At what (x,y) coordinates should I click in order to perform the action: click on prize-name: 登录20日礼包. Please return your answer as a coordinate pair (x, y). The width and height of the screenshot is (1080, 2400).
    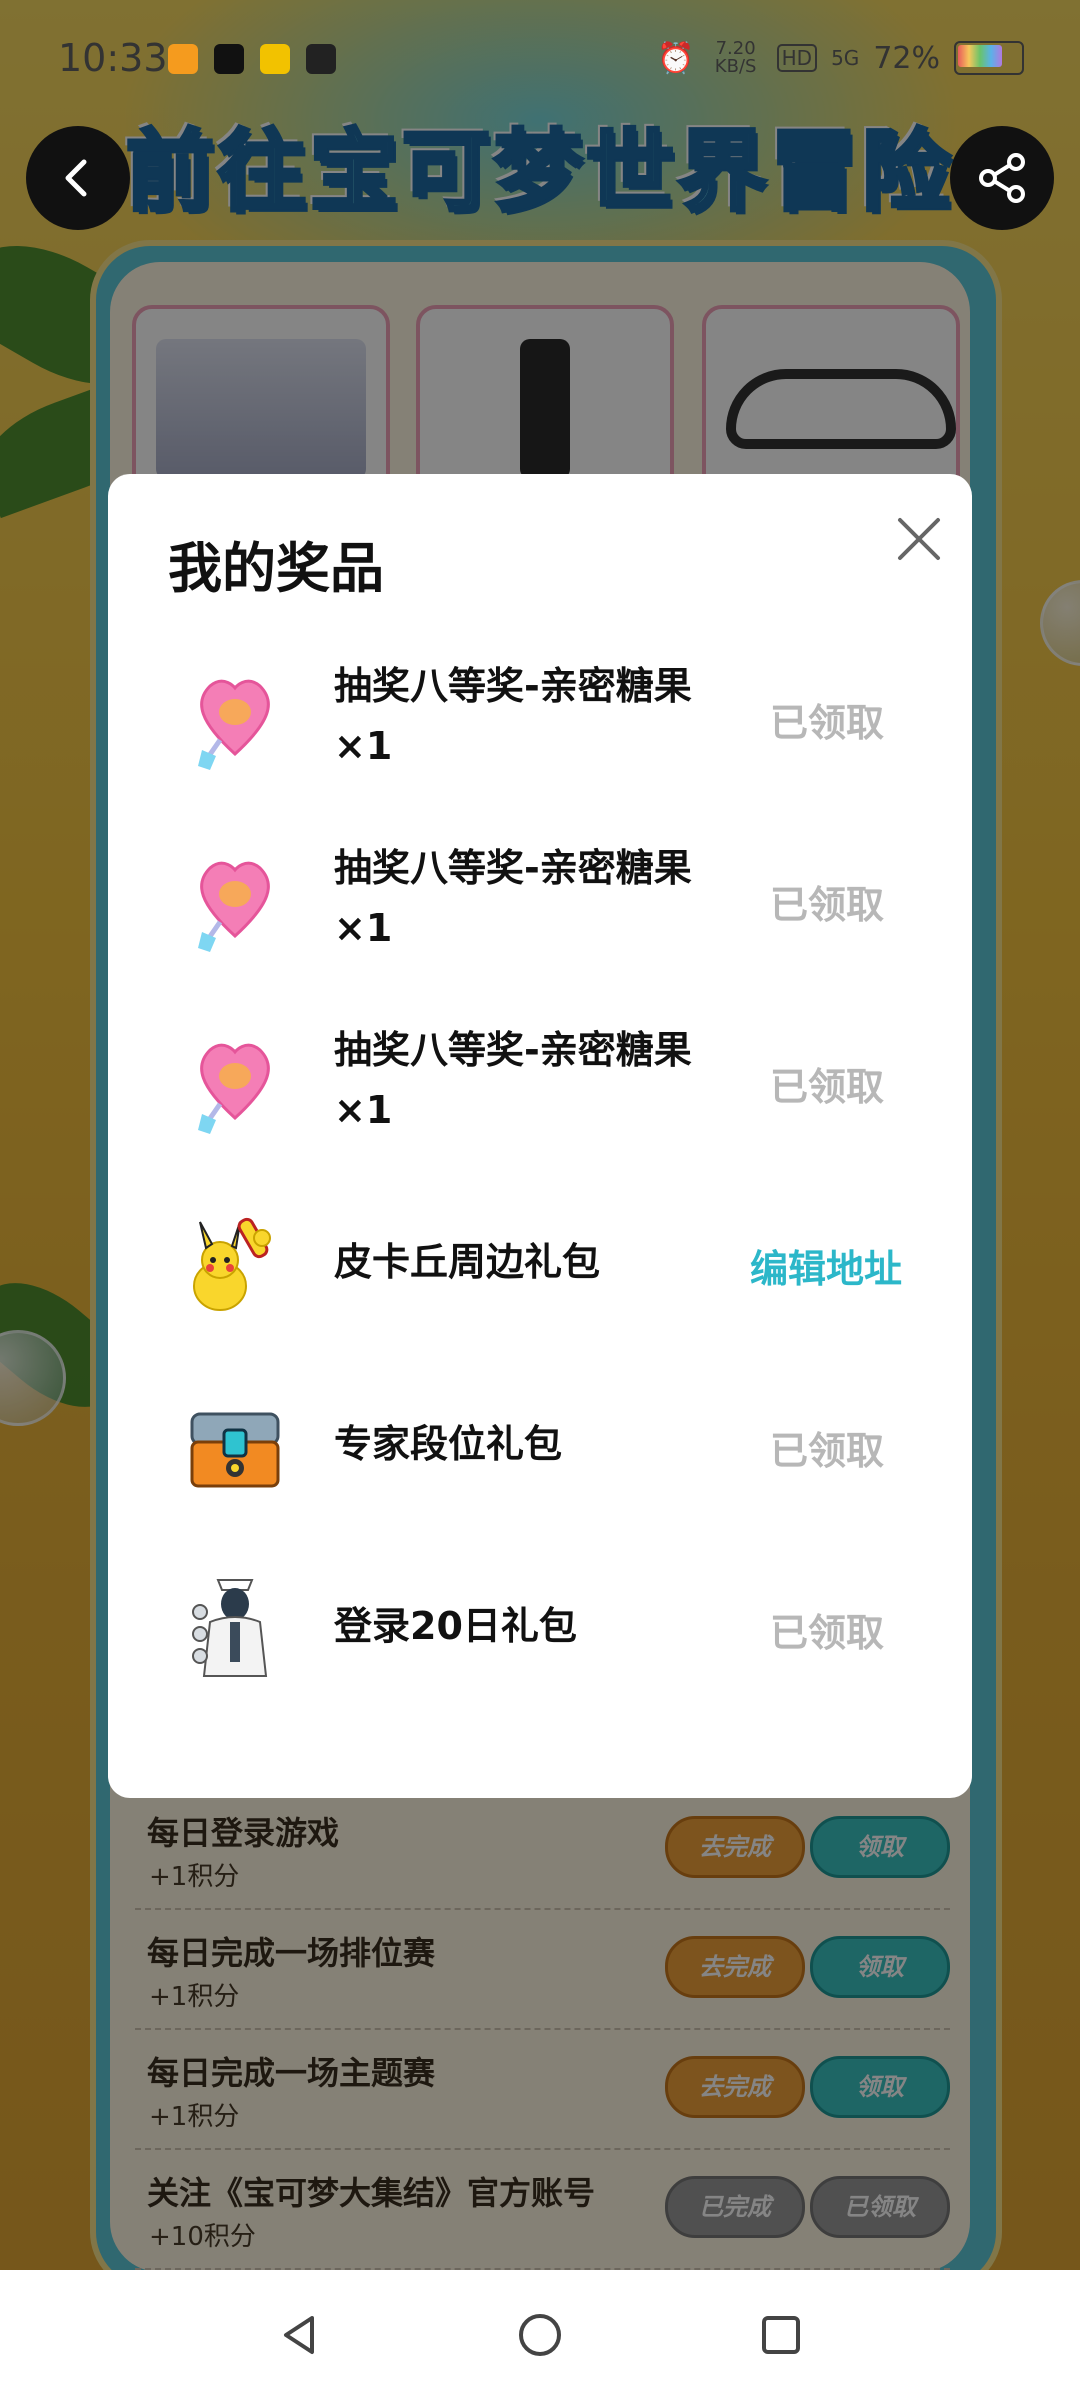
    Looking at the image, I should click on (455, 1626).